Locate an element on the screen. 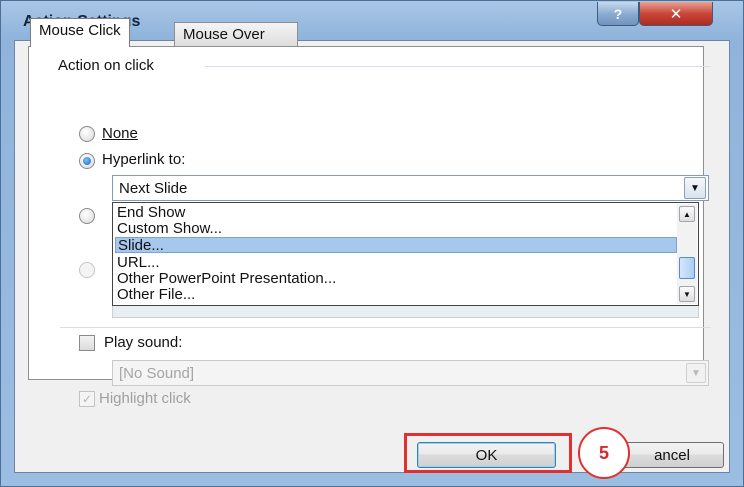 The height and width of the screenshot is (487, 744). step-number-badge: 5 is located at coordinates (604, 453).